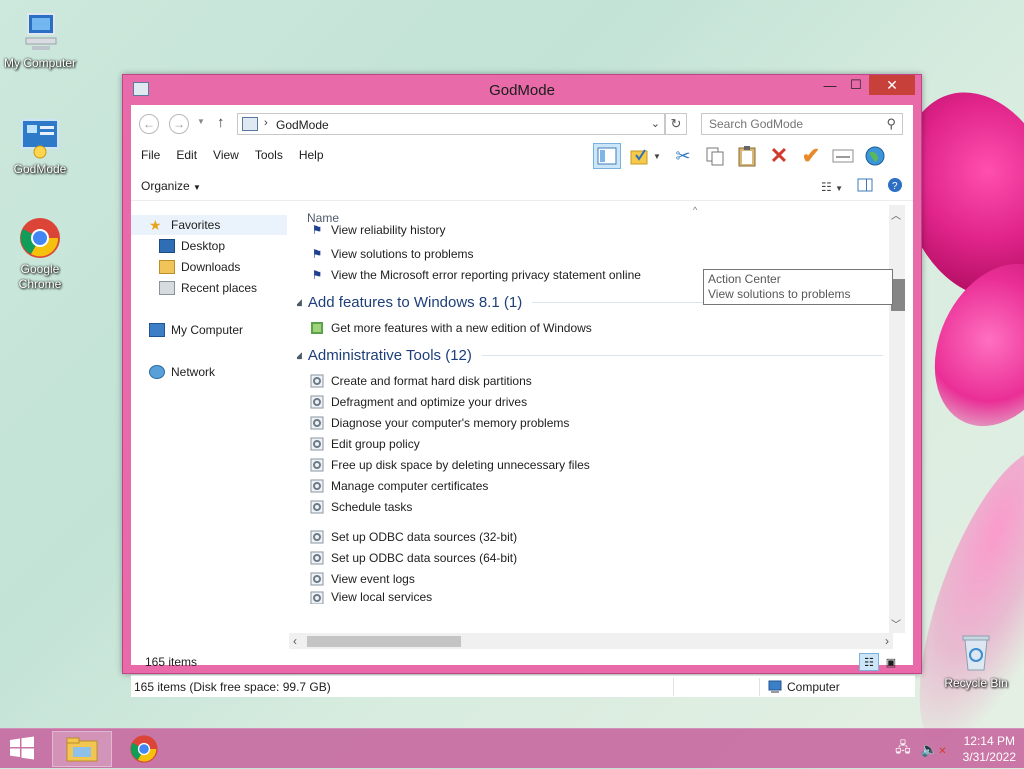  I want to click on nav-label: Network, so click(193, 372).